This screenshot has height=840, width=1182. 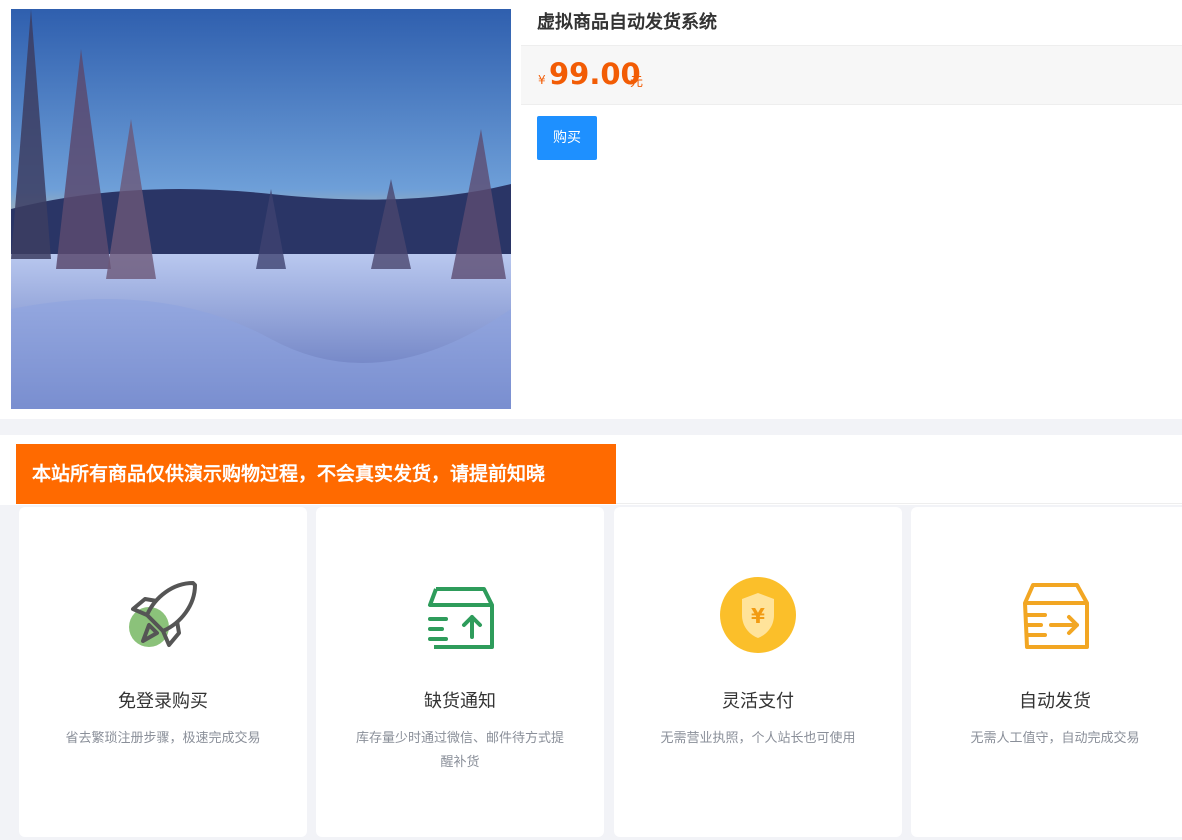 What do you see at coordinates (460, 750) in the screenshot?
I see `feature-desc: 库存量少时通过微信、邮件待方式提醒补货` at bounding box center [460, 750].